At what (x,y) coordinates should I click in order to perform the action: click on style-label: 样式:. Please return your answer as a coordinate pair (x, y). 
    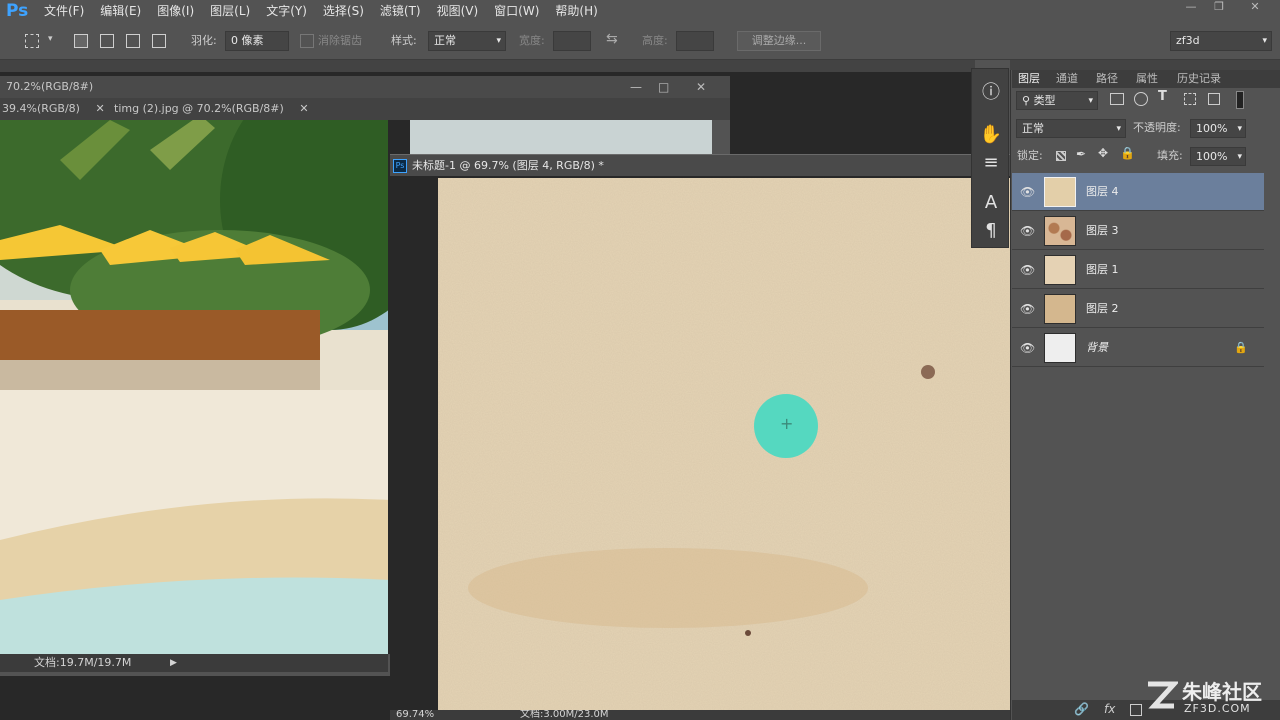
    Looking at the image, I should click on (404, 40).